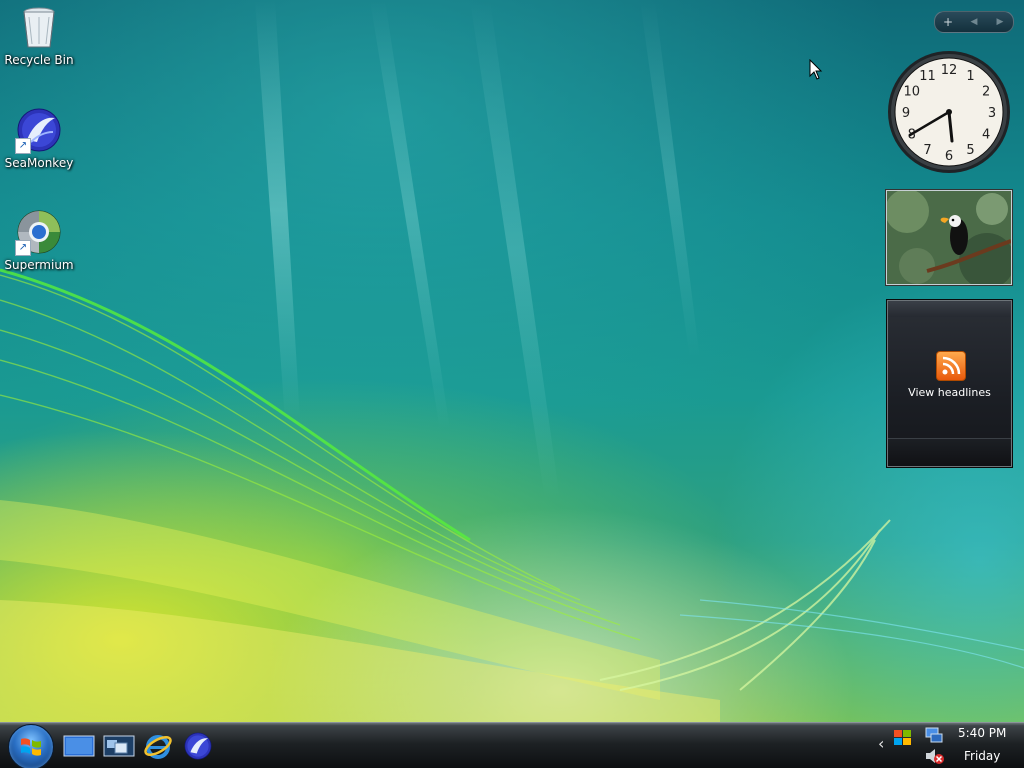 Image resolution: width=1024 pixels, height=768 pixels. What do you see at coordinates (1000, 22) in the screenshot?
I see `next-page-button: ▶` at bounding box center [1000, 22].